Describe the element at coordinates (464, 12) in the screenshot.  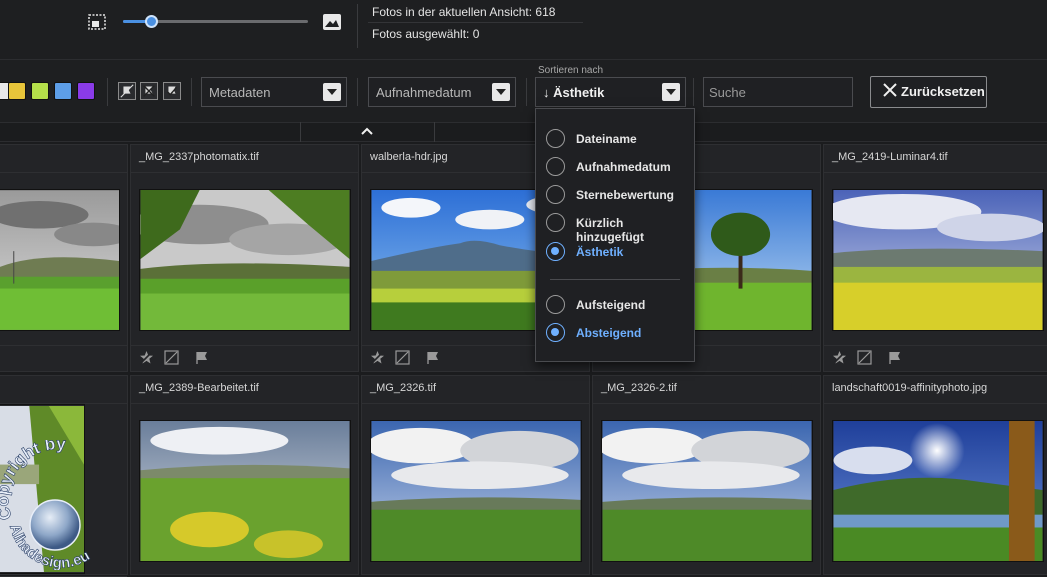
I see `photos-in-view-count: Fotos in der aktuellen Ansicht: 618` at that location.